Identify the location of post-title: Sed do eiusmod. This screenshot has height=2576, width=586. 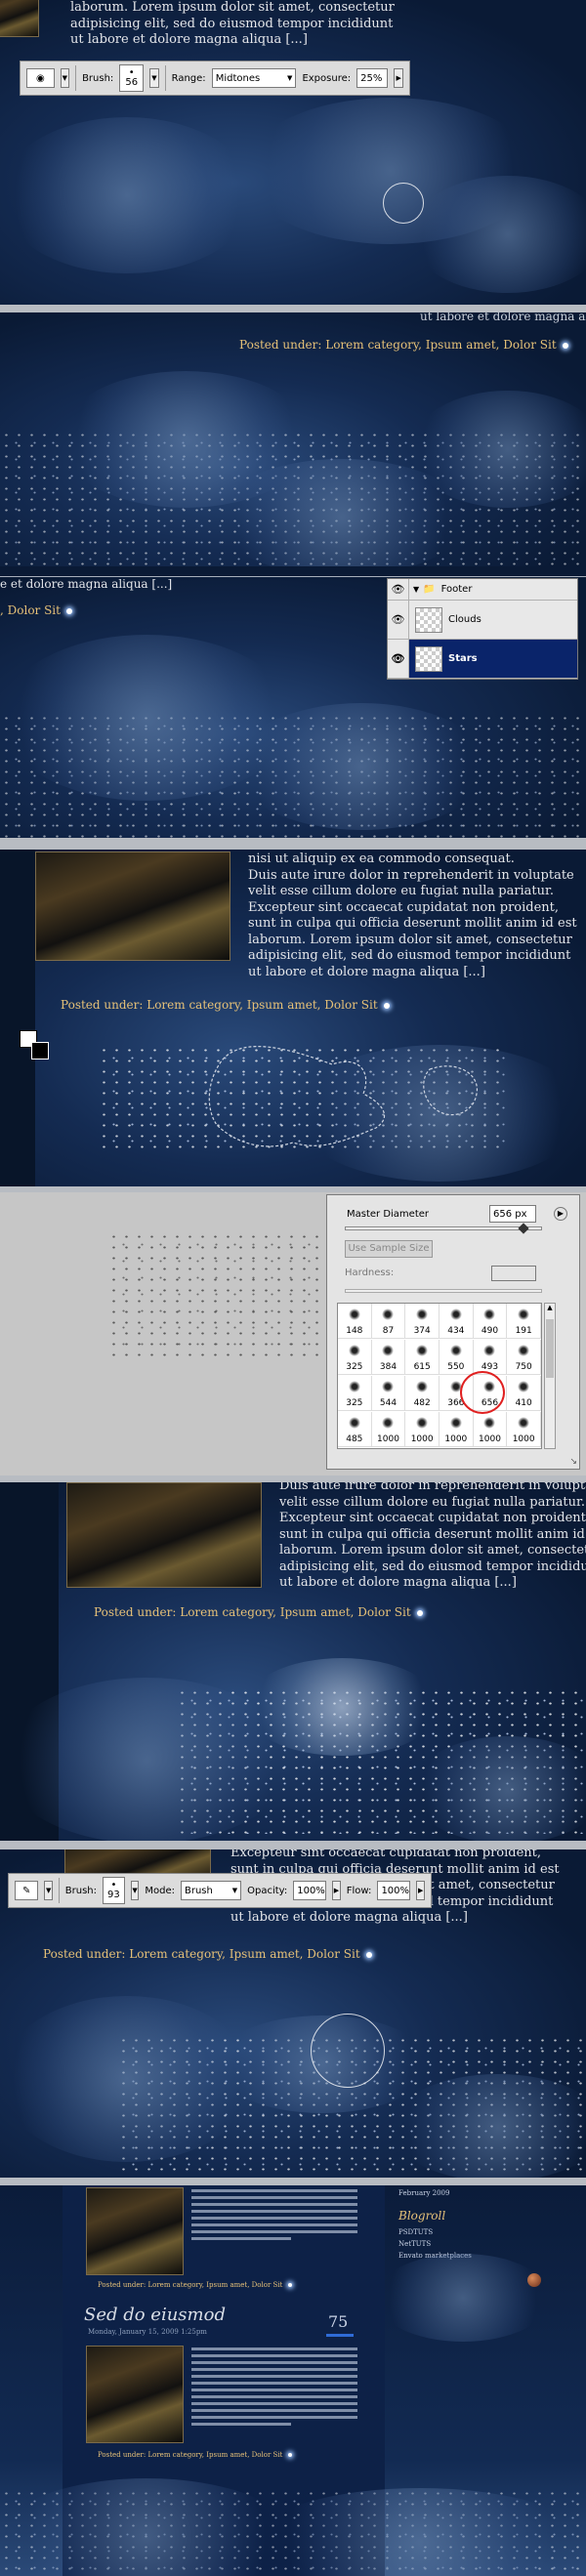
(155, 2315).